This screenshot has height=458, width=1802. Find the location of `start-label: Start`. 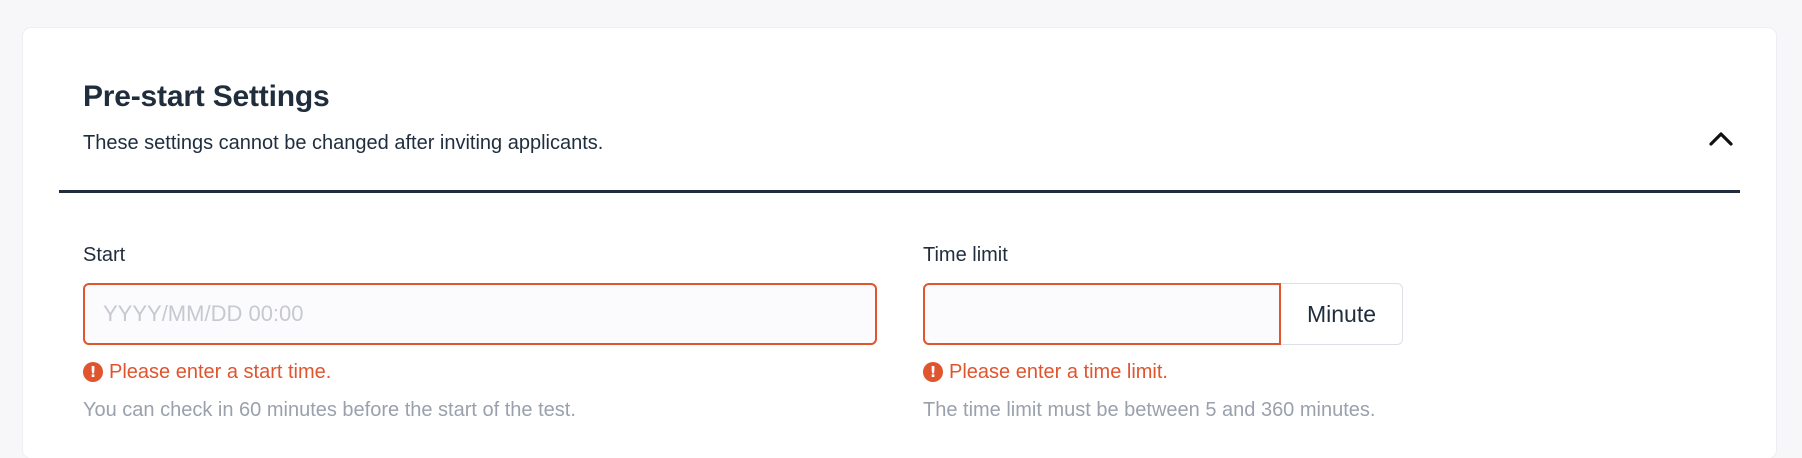

start-label: Start is located at coordinates (104, 255).